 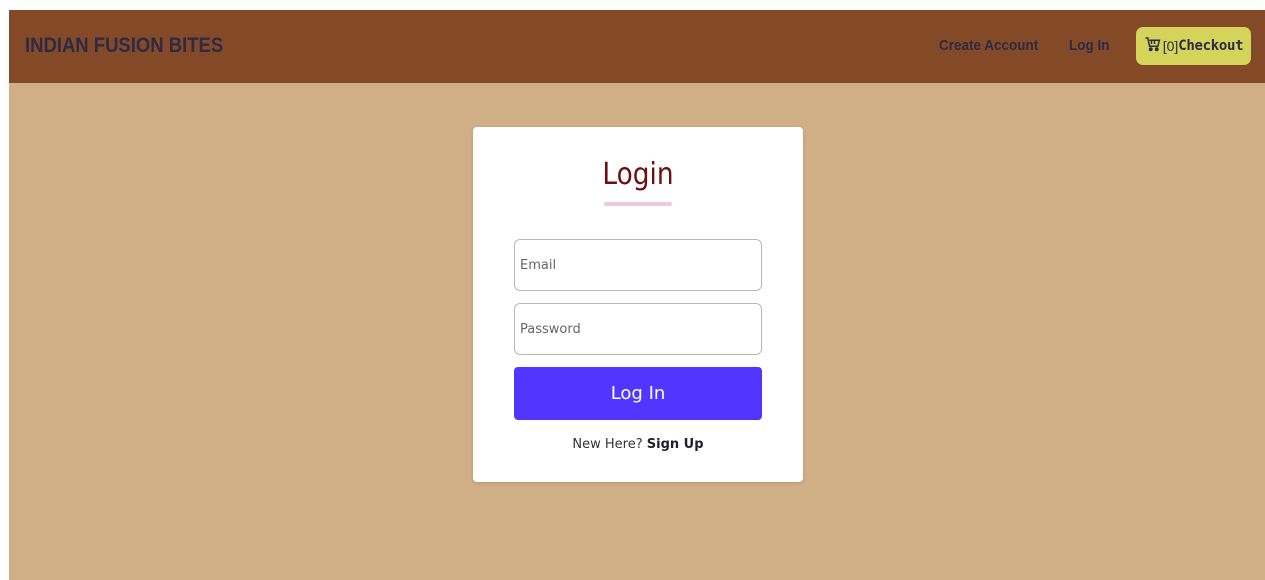 I want to click on checkout-button: [0] Checkout, so click(x=1193, y=46).